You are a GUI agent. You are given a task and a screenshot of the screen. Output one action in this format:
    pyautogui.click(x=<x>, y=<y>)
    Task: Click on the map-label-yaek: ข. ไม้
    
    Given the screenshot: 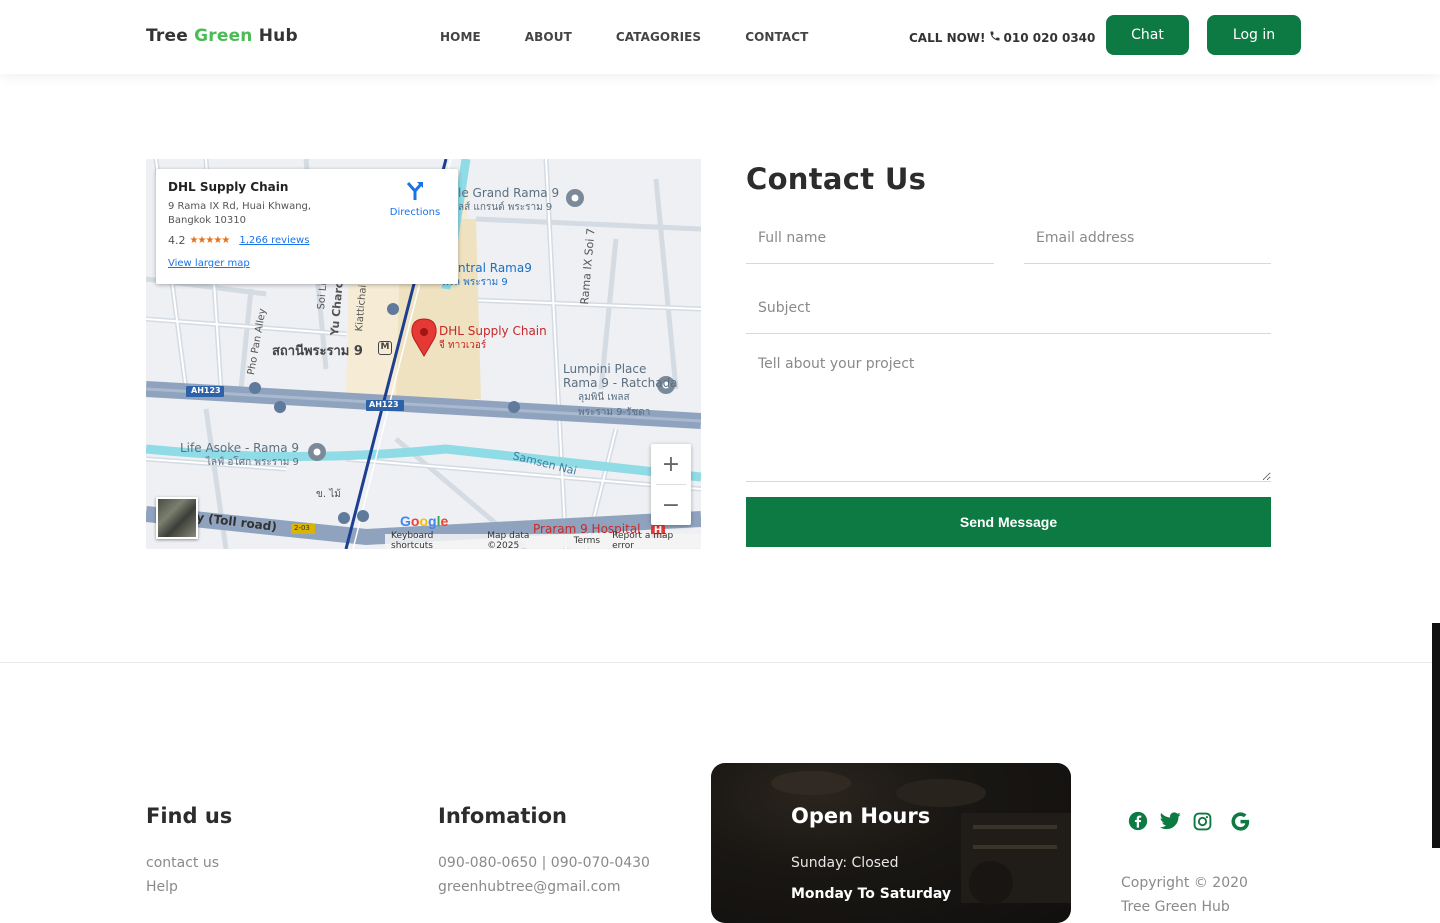 What is the action you would take?
    pyautogui.click(x=328, y=494)
    